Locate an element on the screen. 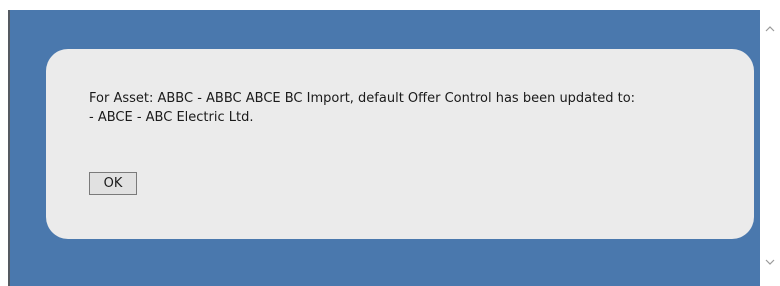 This screenshot has width=780, height=286. dialog-message-line-2: - ABCE - ABC Electric Ltd. is located at coordinates (171, 117).